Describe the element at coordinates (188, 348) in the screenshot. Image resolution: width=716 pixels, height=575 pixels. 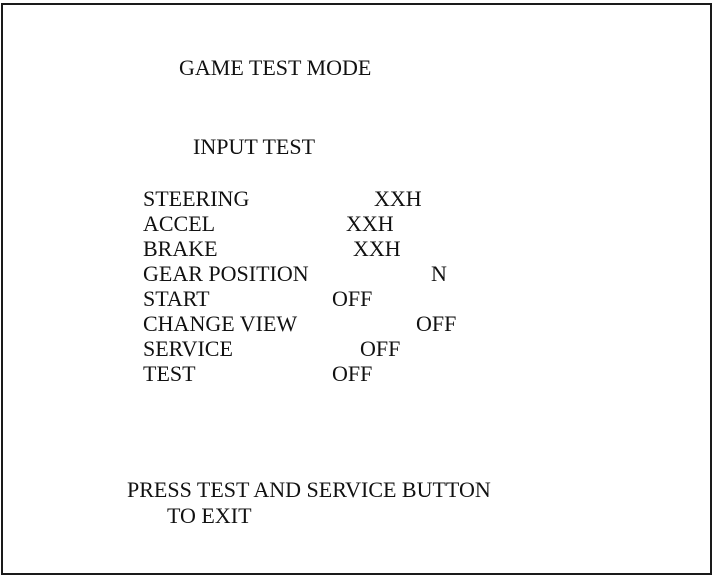
I see `input-label: SERVICE` at that location.